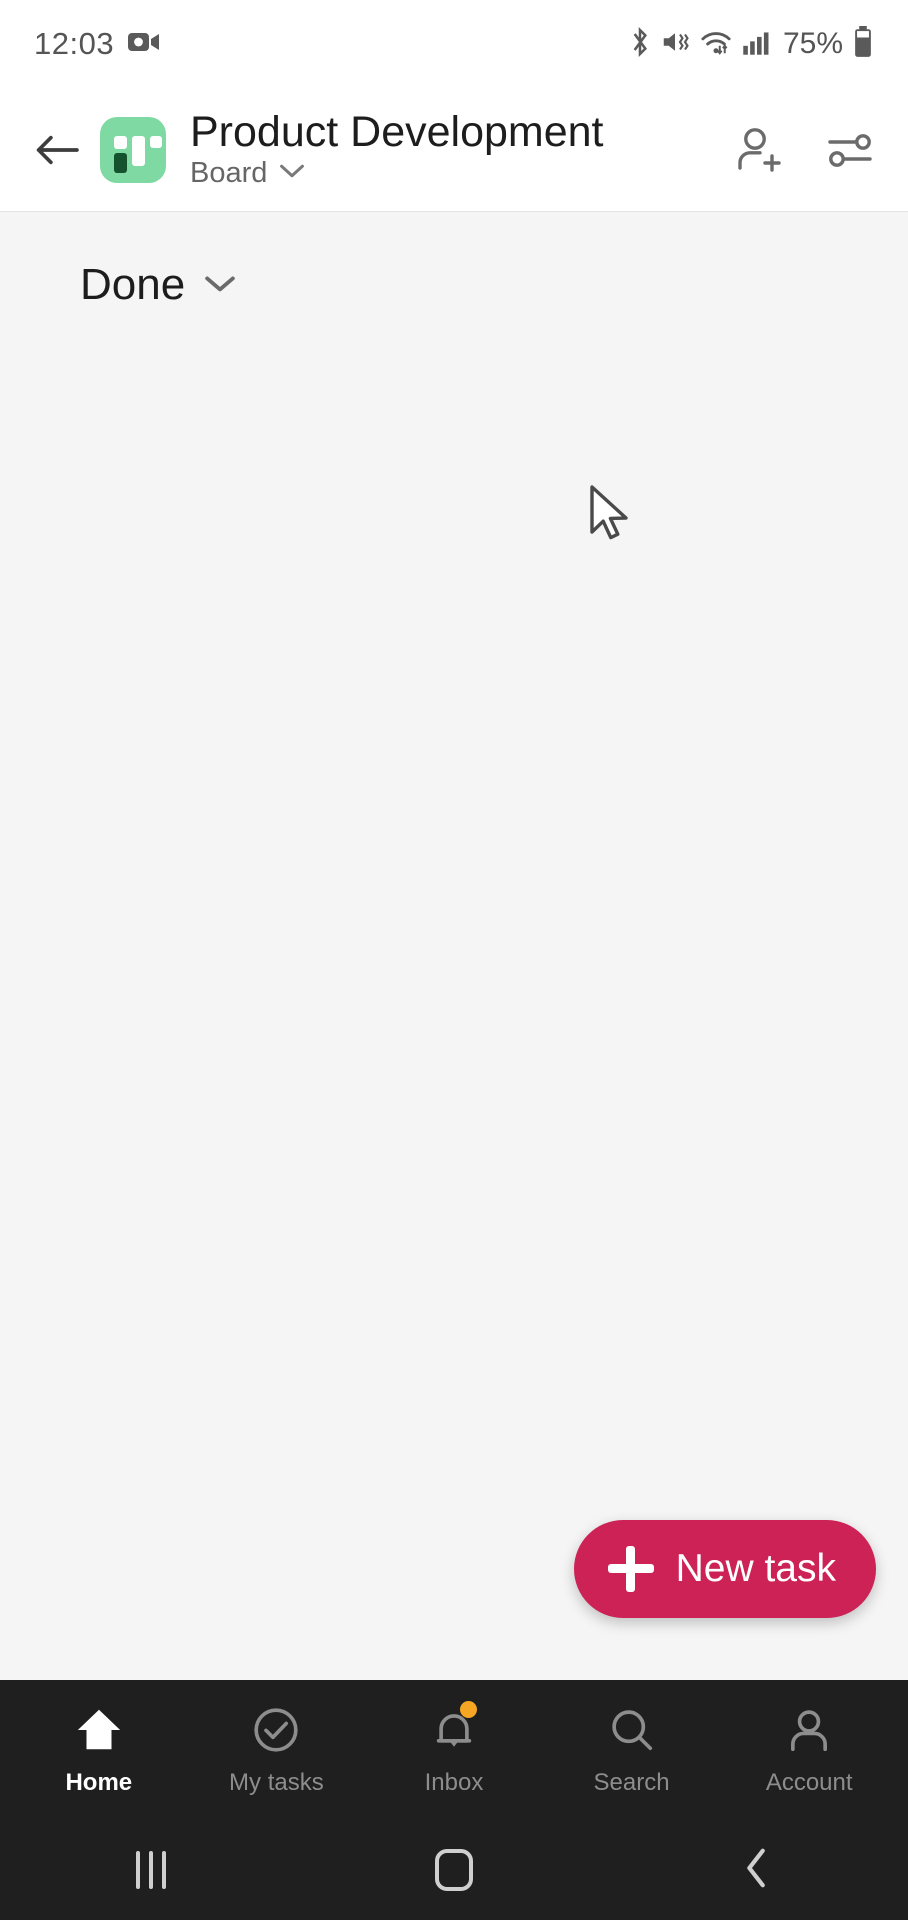 The height and width of the screenshot is (1920, 908). I want to click on header-titles: Product Development Board, so click(456, 148).